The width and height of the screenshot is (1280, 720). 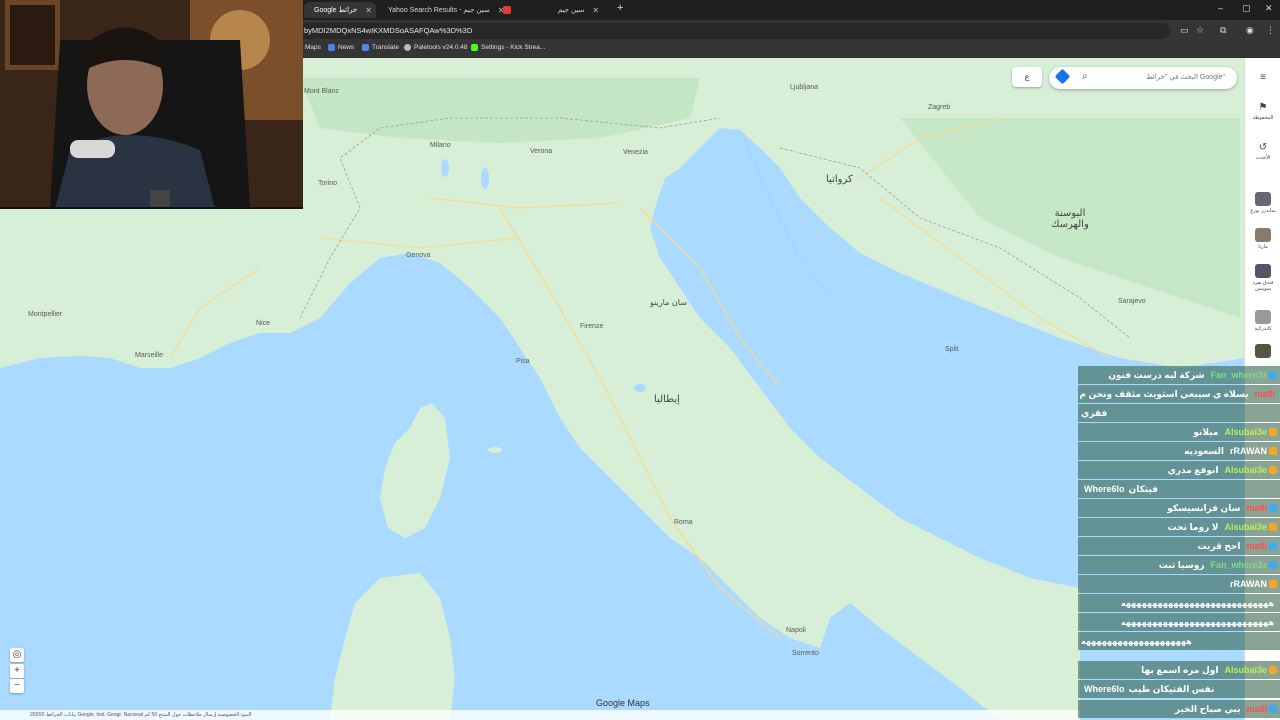 I want to click on webcam-overlay, so click(x=151, y=104).